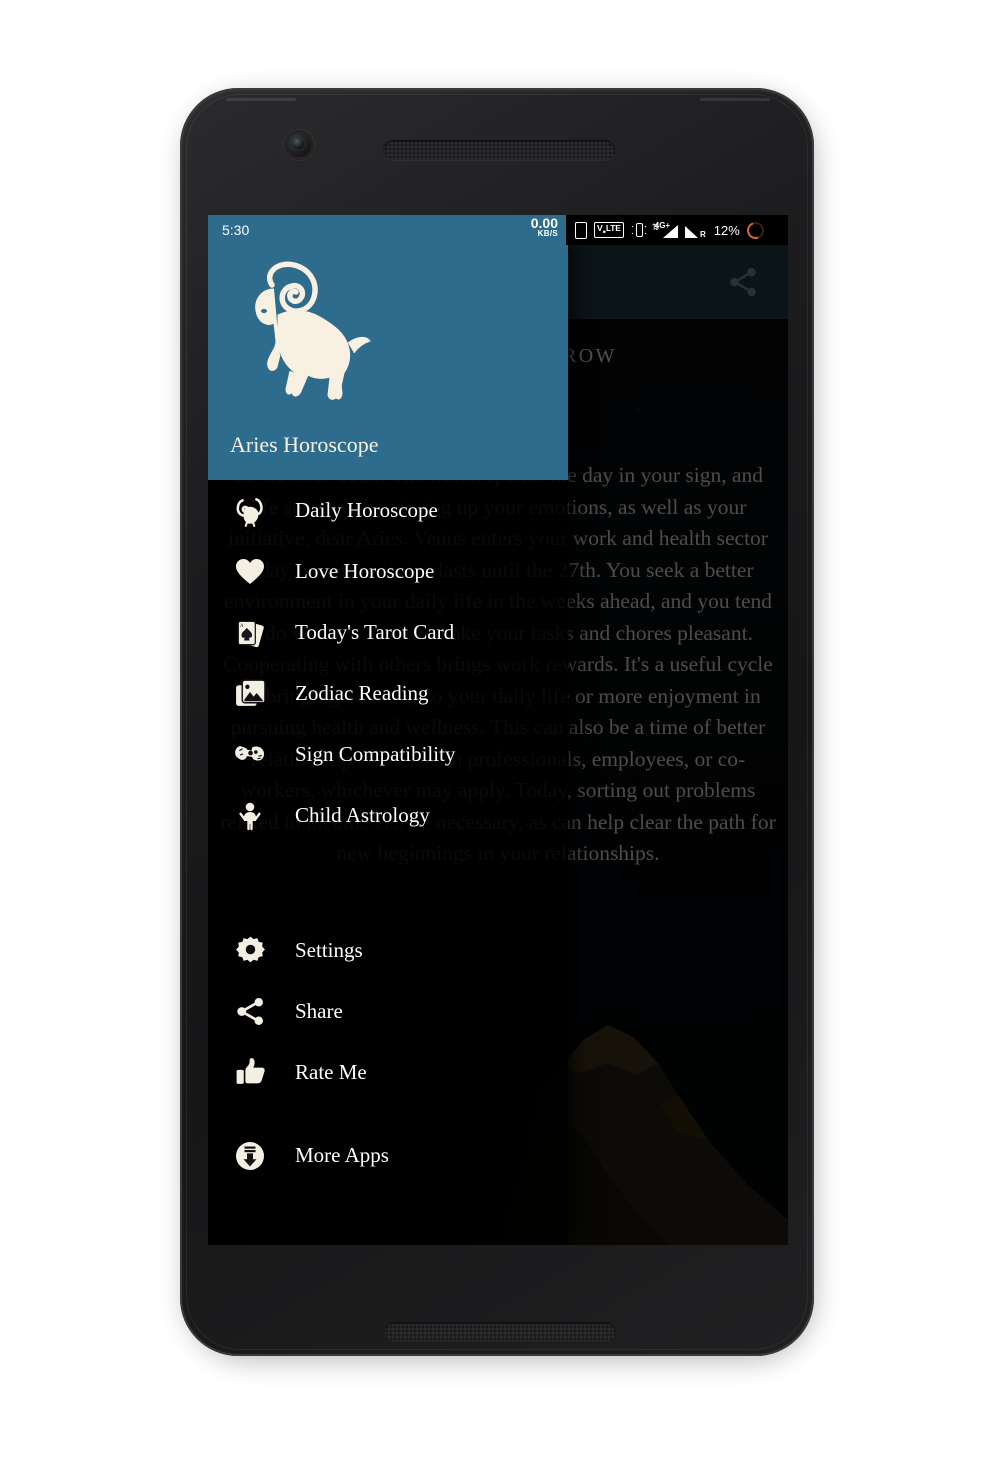  What do you see at coordinates (250, 1012) in the screenshot?
I see `share-icon` at bounding box center [250, 1012].